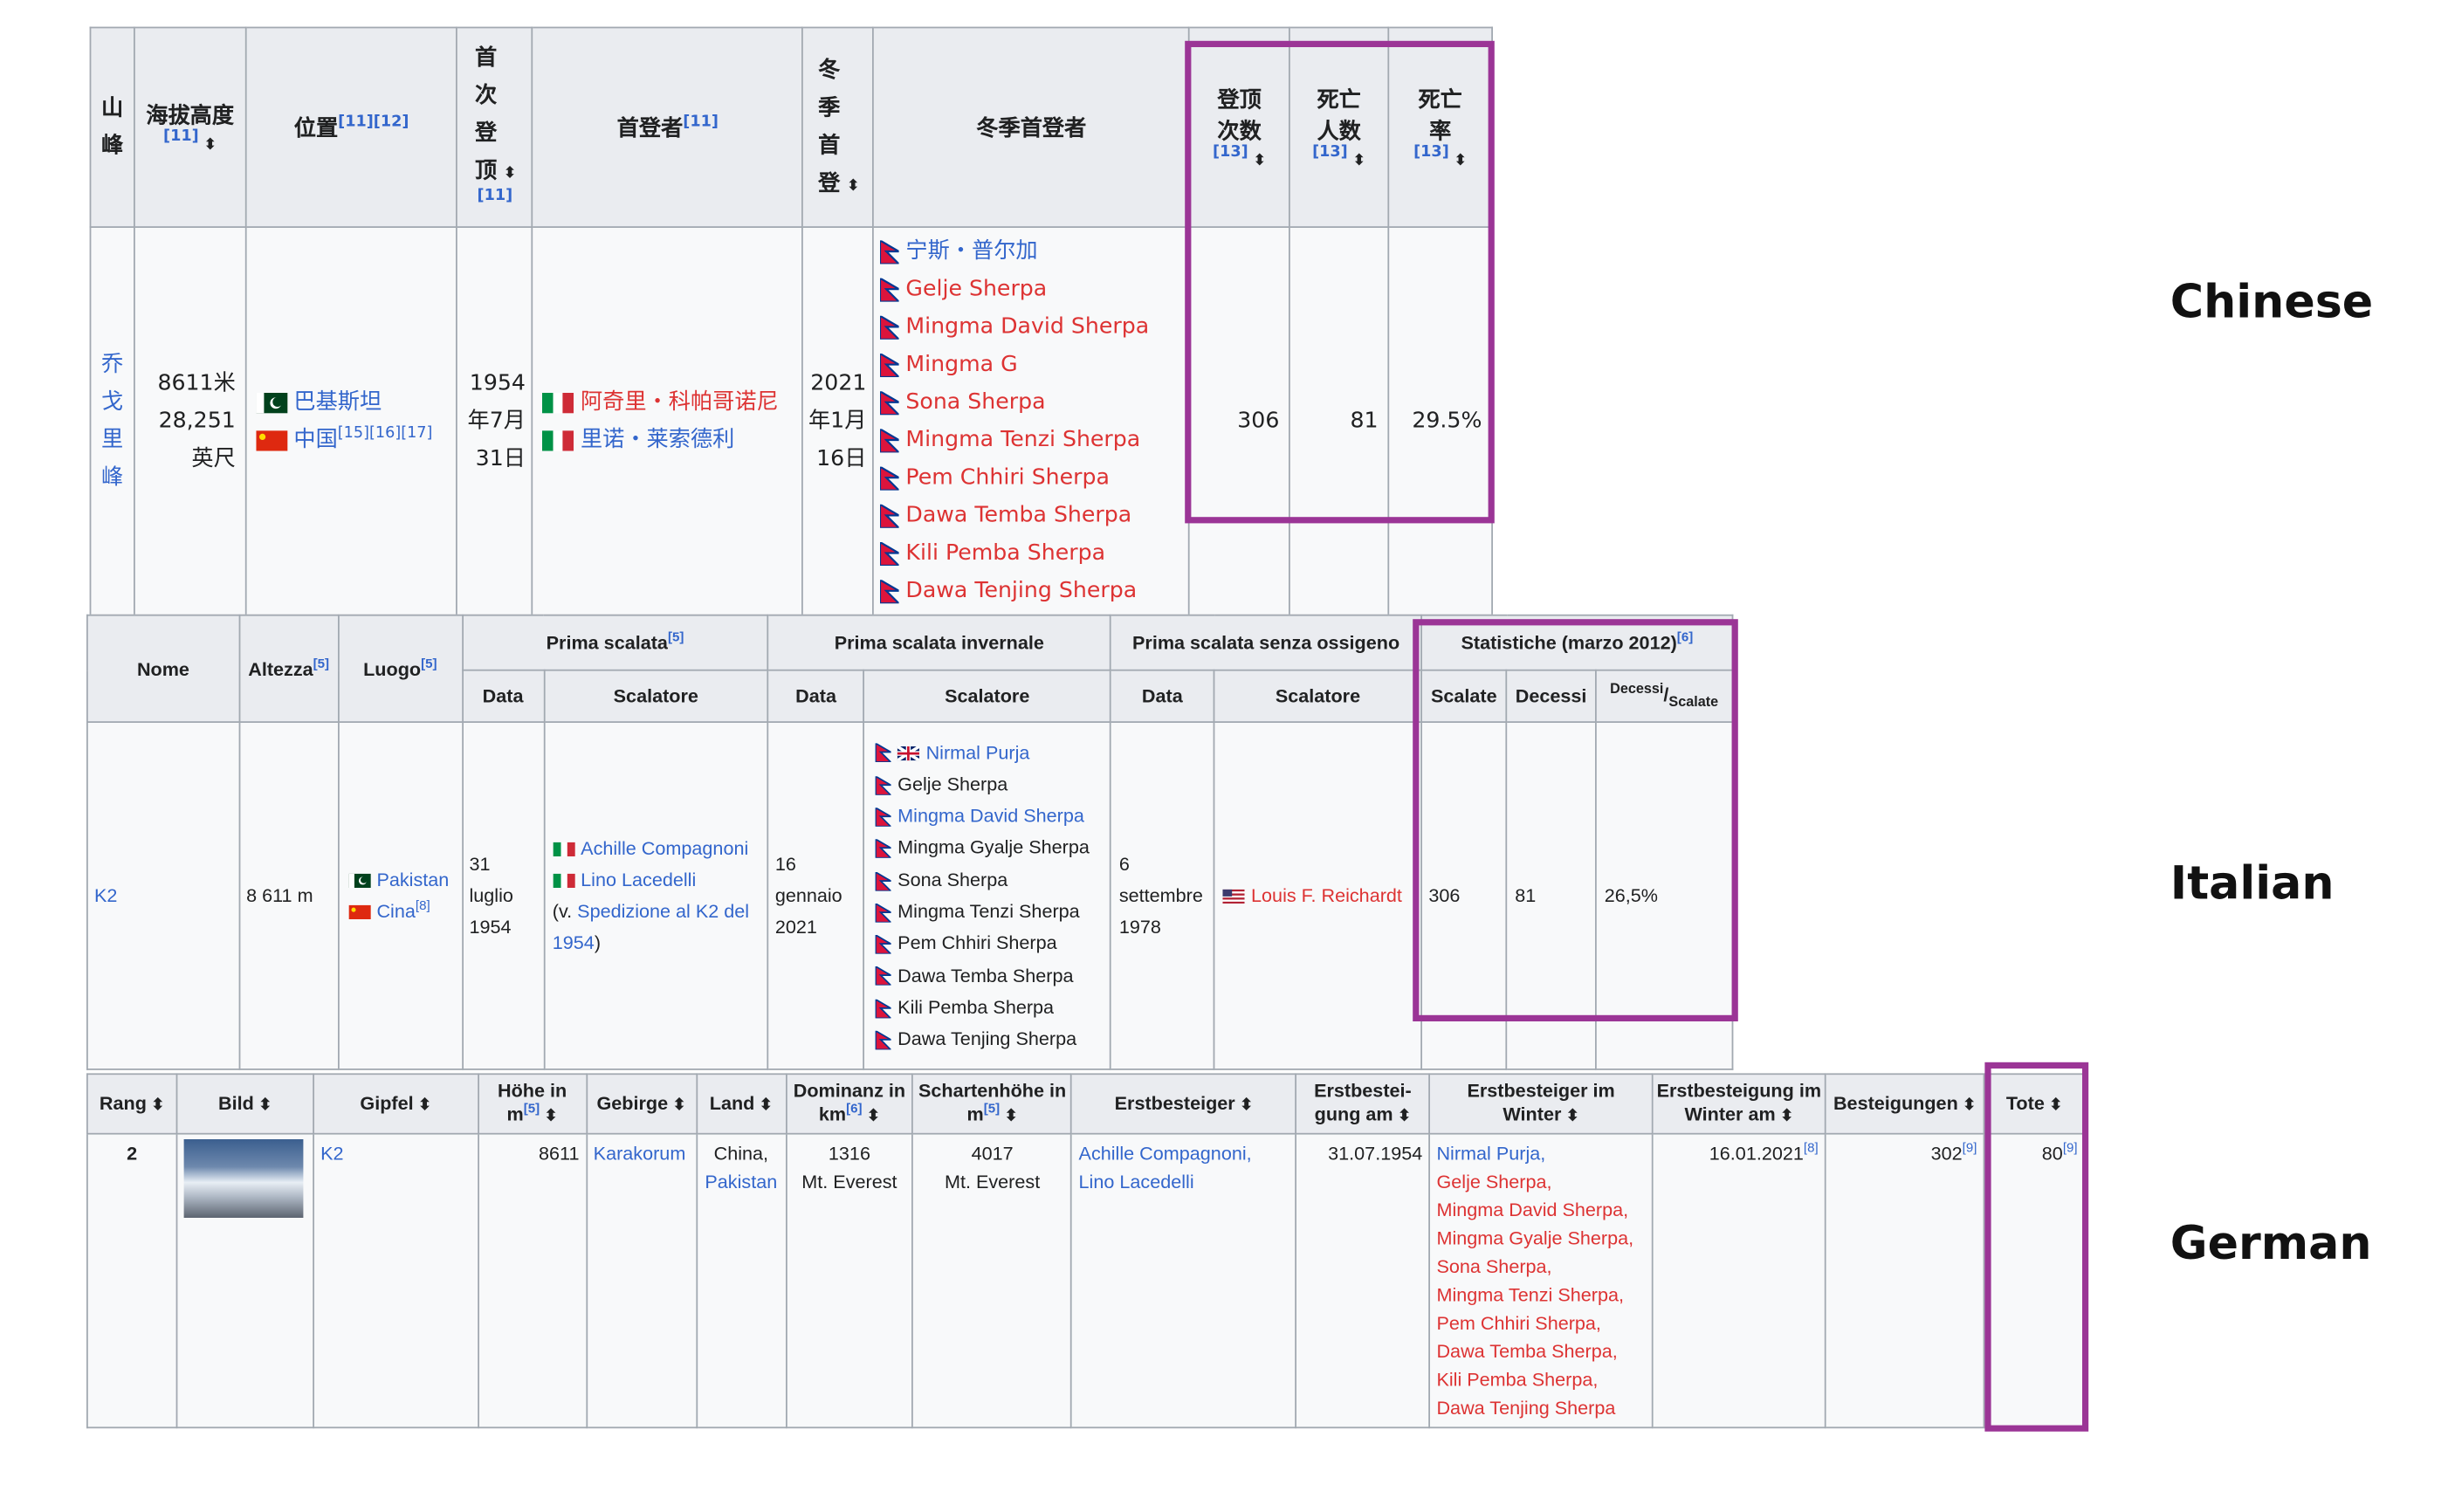 This screenshot has height=1512, width=2455. I want to click on it-winter-climber-link: Nirmal Purja, so click(978, 752).